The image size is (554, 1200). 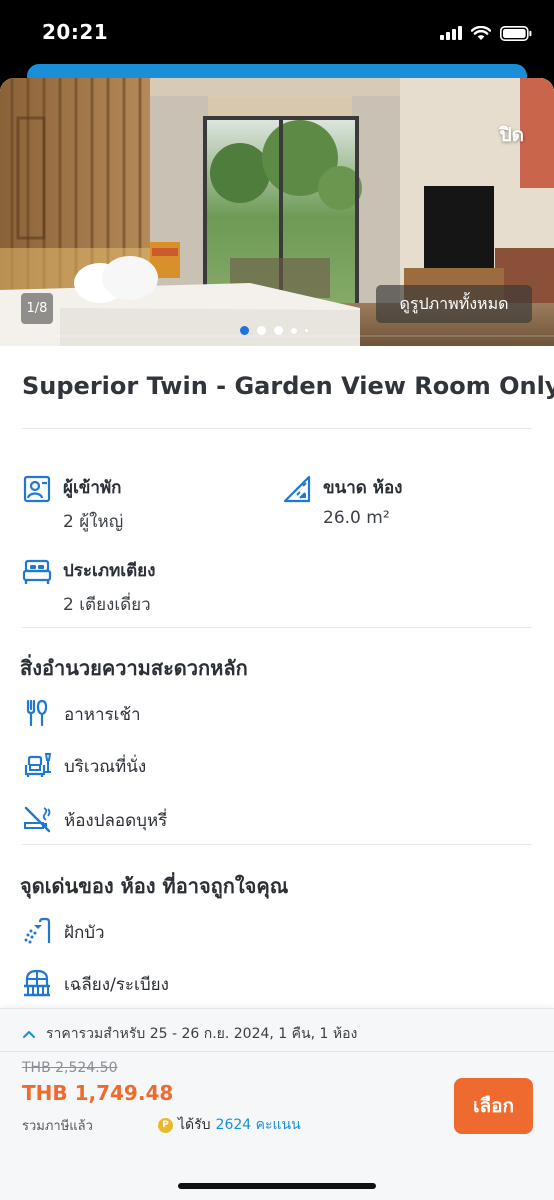 I want to click on amenity-item: ห้องปลอดบุหรี่, so click(x=172, y=819).